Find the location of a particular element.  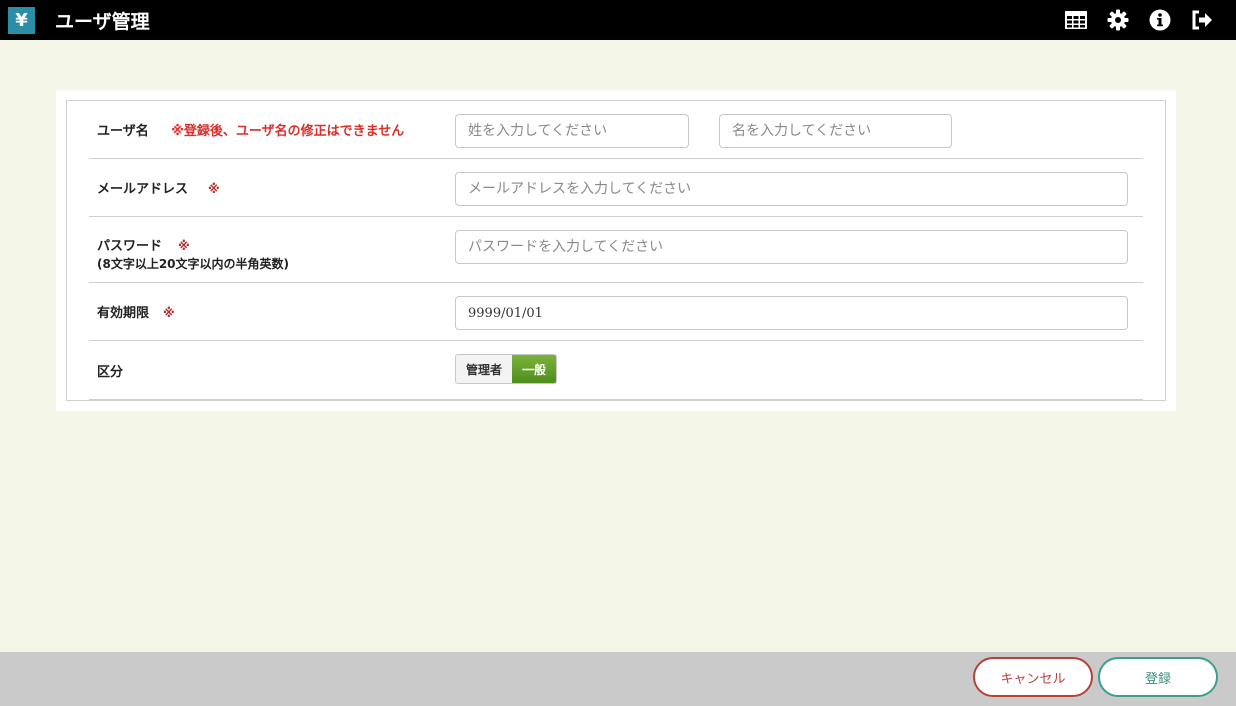

last-name-input is located at coordinates (572, 131).